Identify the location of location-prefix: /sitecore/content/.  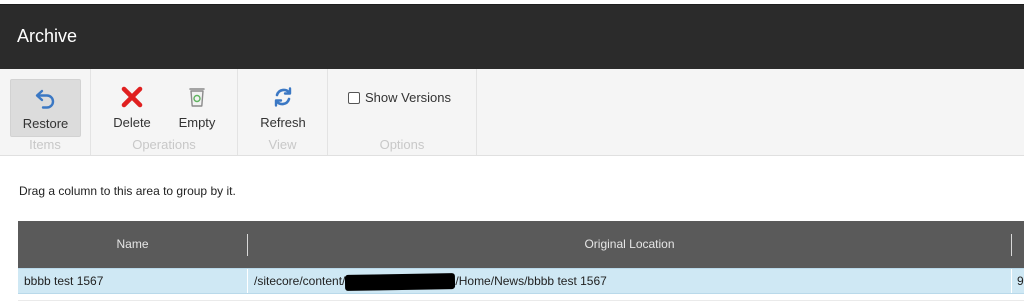
(300, 281).